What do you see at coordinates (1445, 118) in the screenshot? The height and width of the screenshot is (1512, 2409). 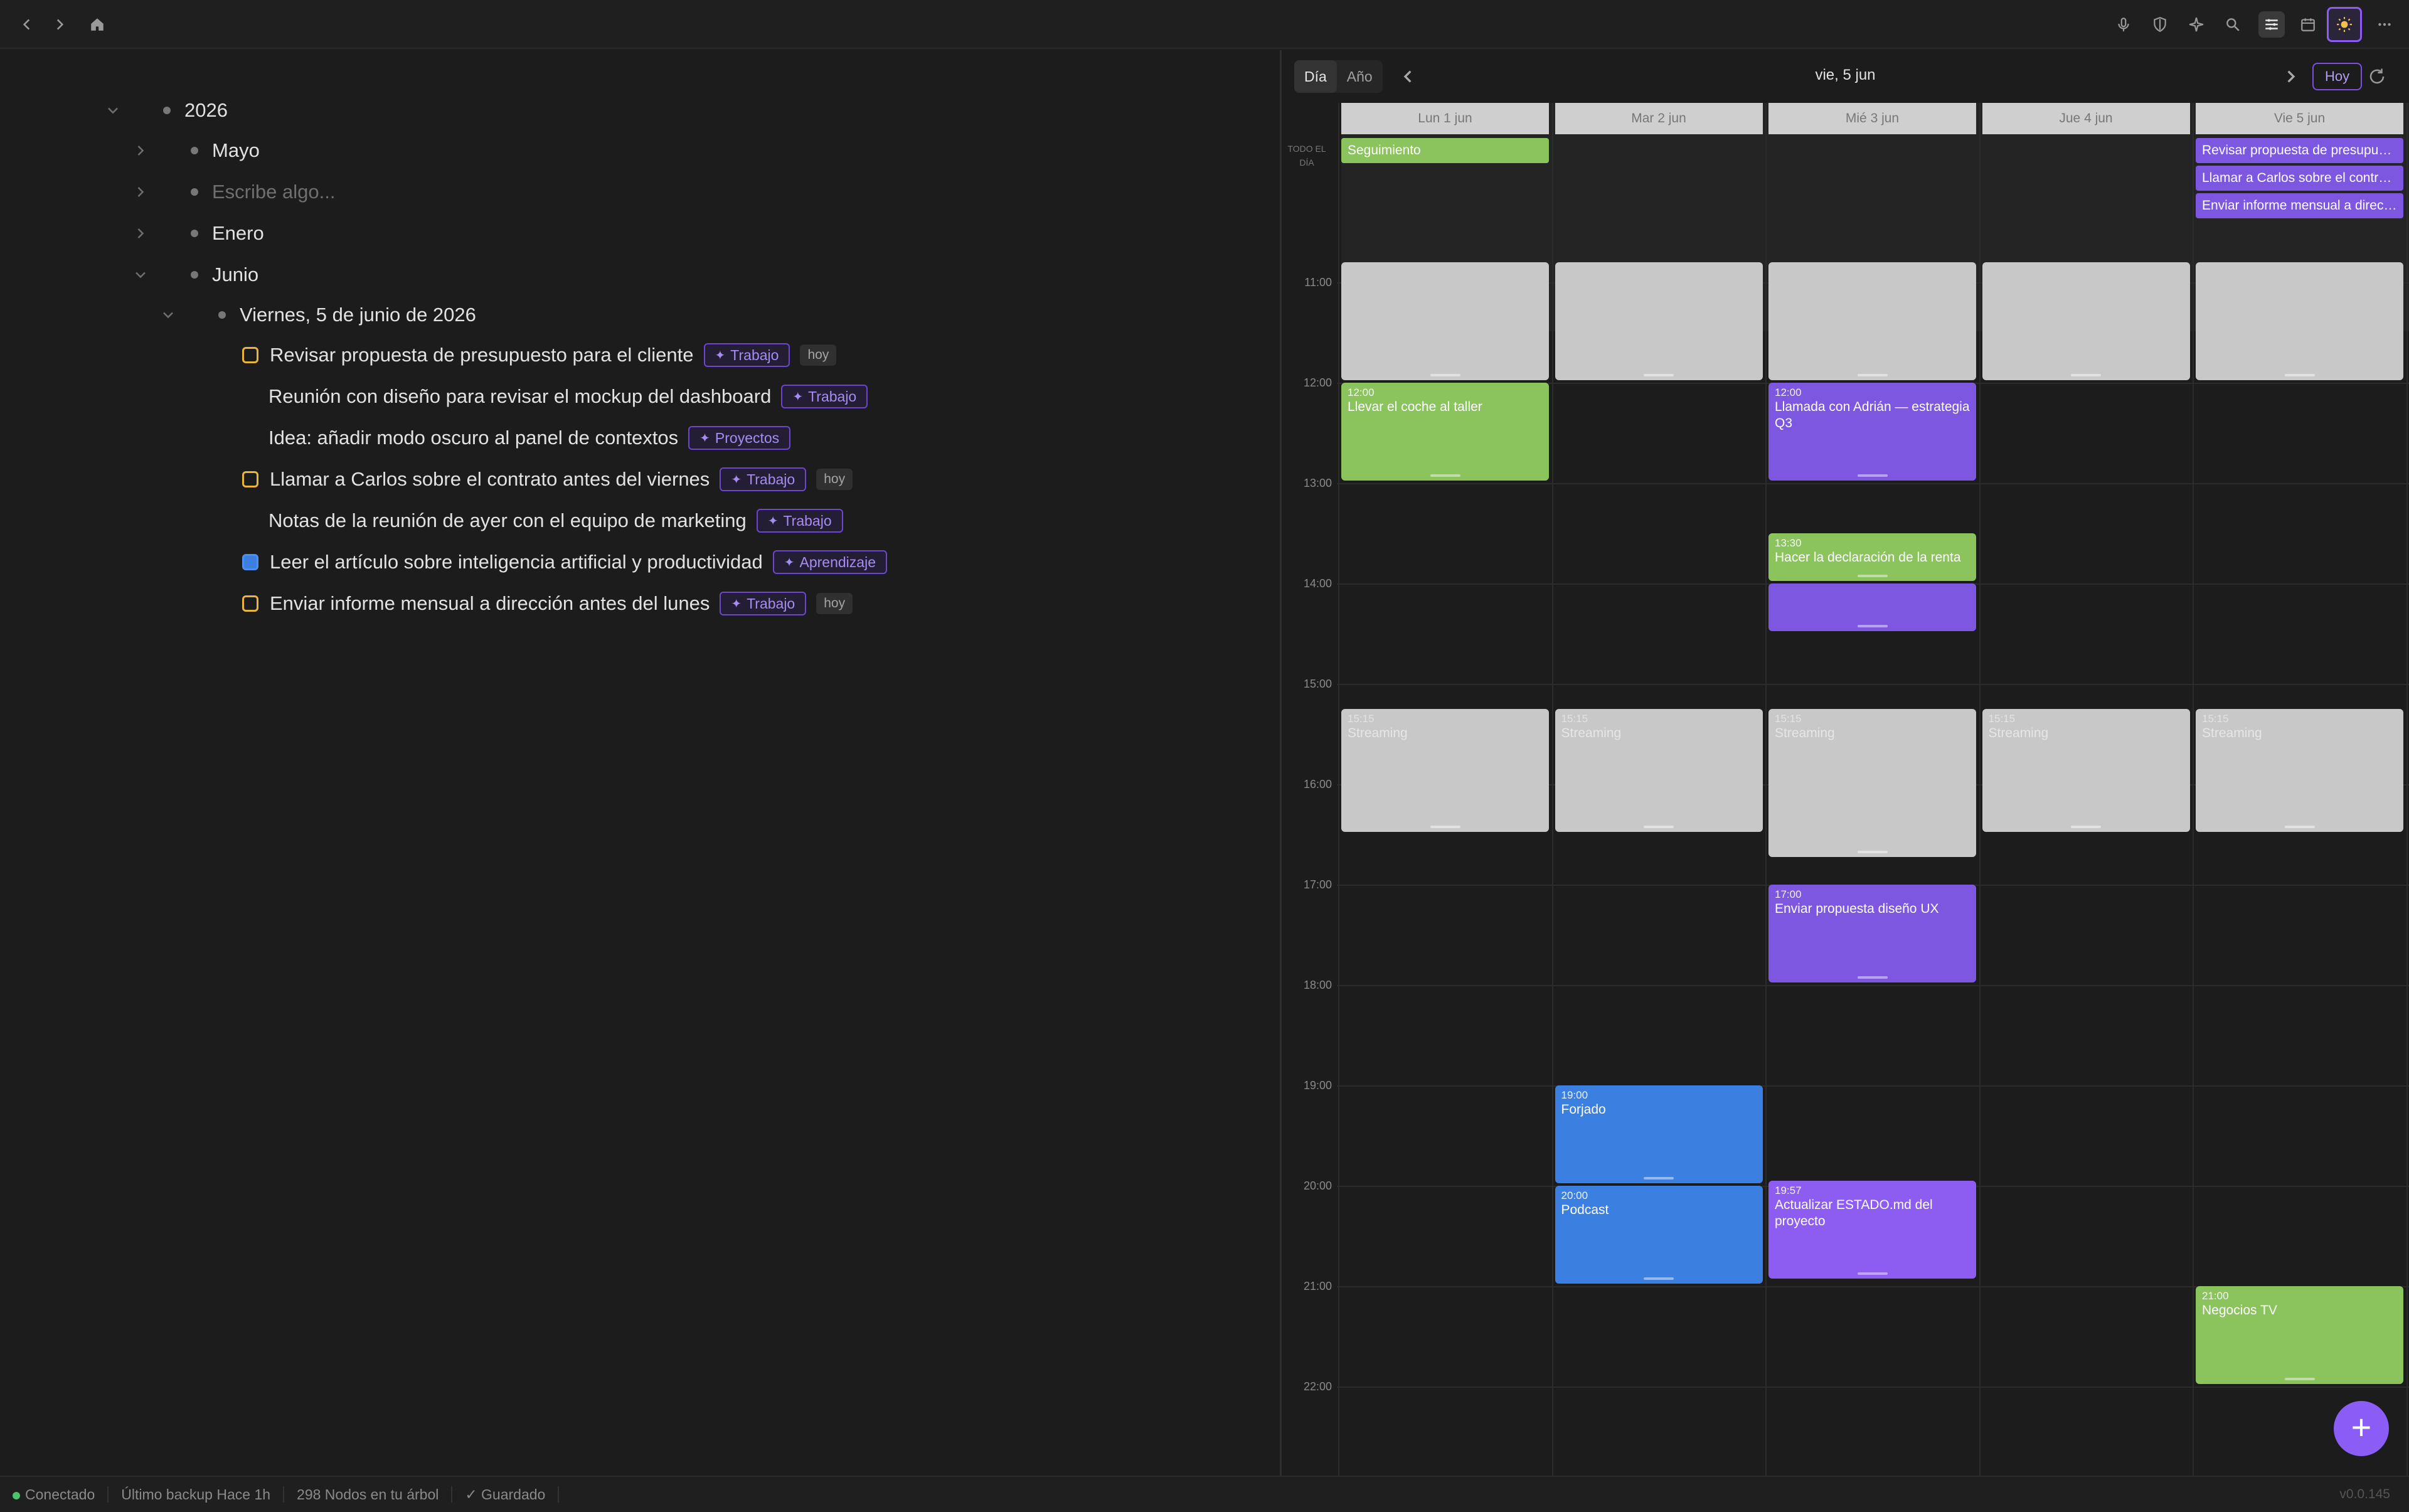 I see `day-header: Lun 1 jun` at bounding box center [1445, 118].